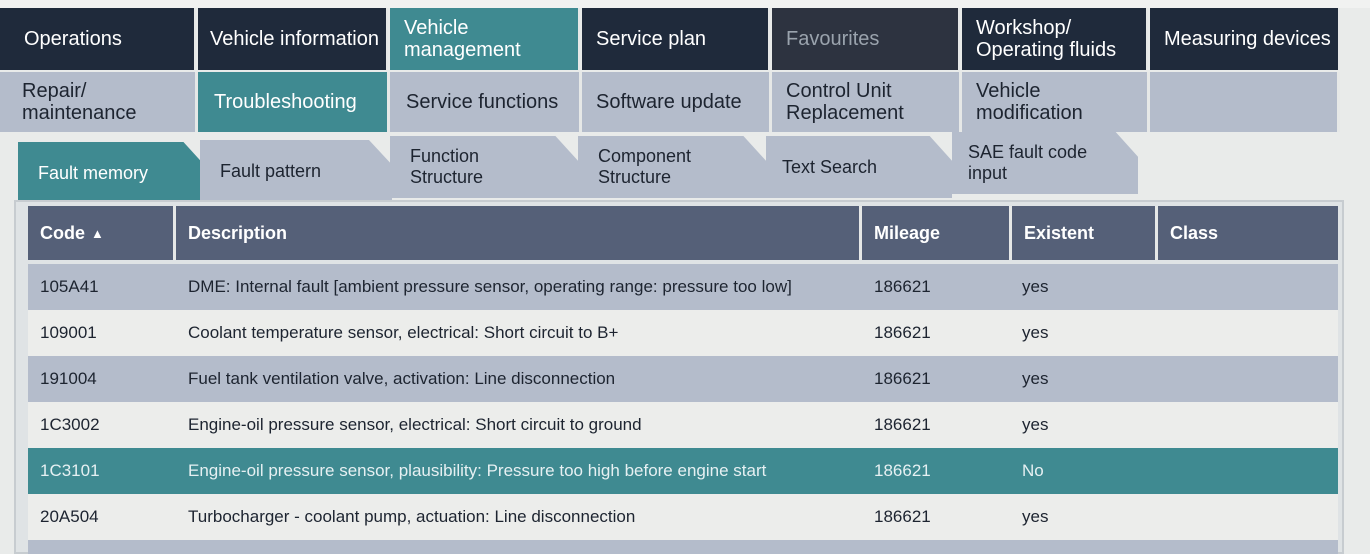  Describe the element at coordinates (97, 233) in the screenshot. I see `sort-ascending-icon: ▲` at that location.